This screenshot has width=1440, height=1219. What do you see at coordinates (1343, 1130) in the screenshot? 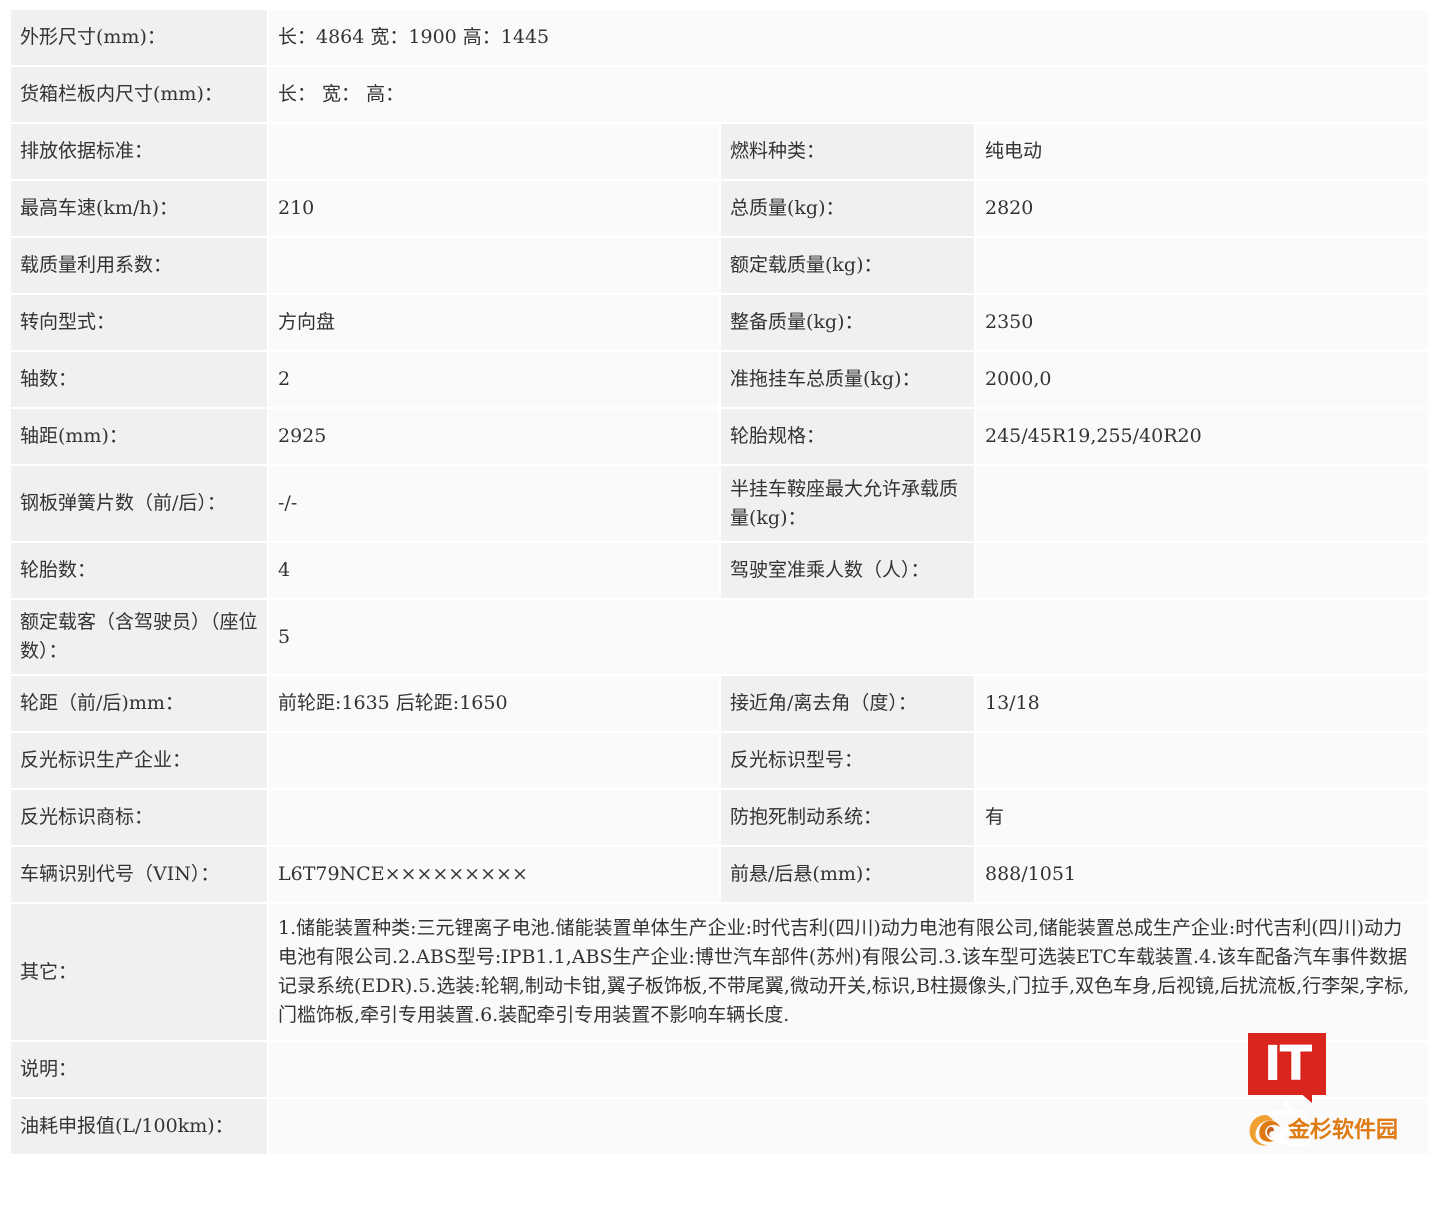
I see `site-name: 金杉软件园` at bounding box center [1343, 1130].